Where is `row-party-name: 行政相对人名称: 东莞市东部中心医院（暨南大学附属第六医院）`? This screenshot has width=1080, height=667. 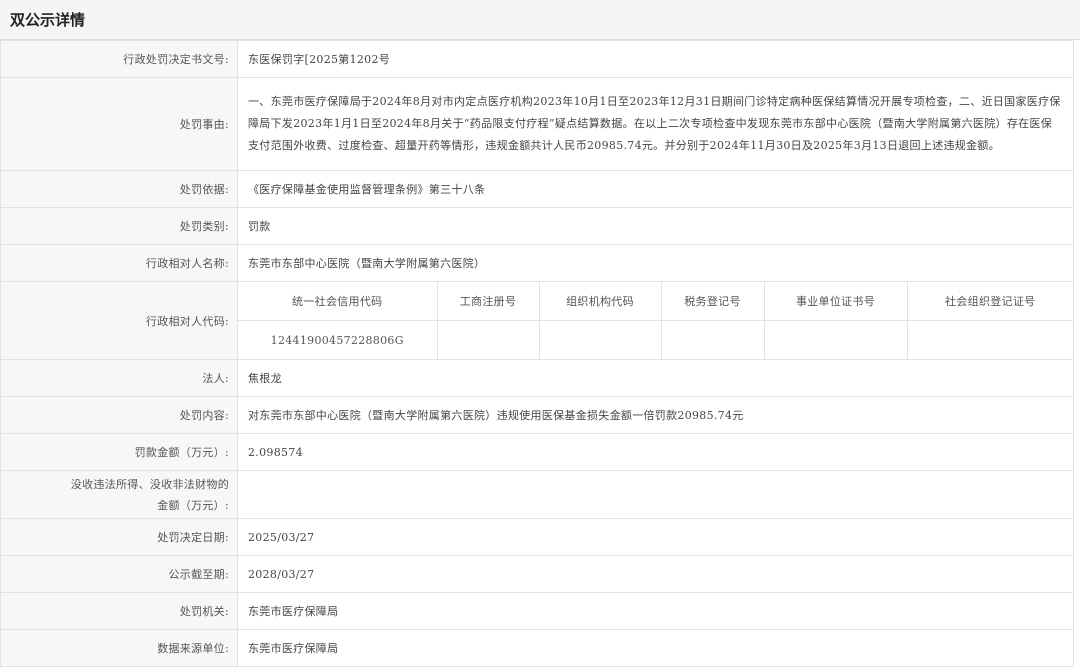
row-party-name: 行政相对人名称: 东莞市东部中心医院（暨南大学附属第六医院） is located at coordinates (537, 263).